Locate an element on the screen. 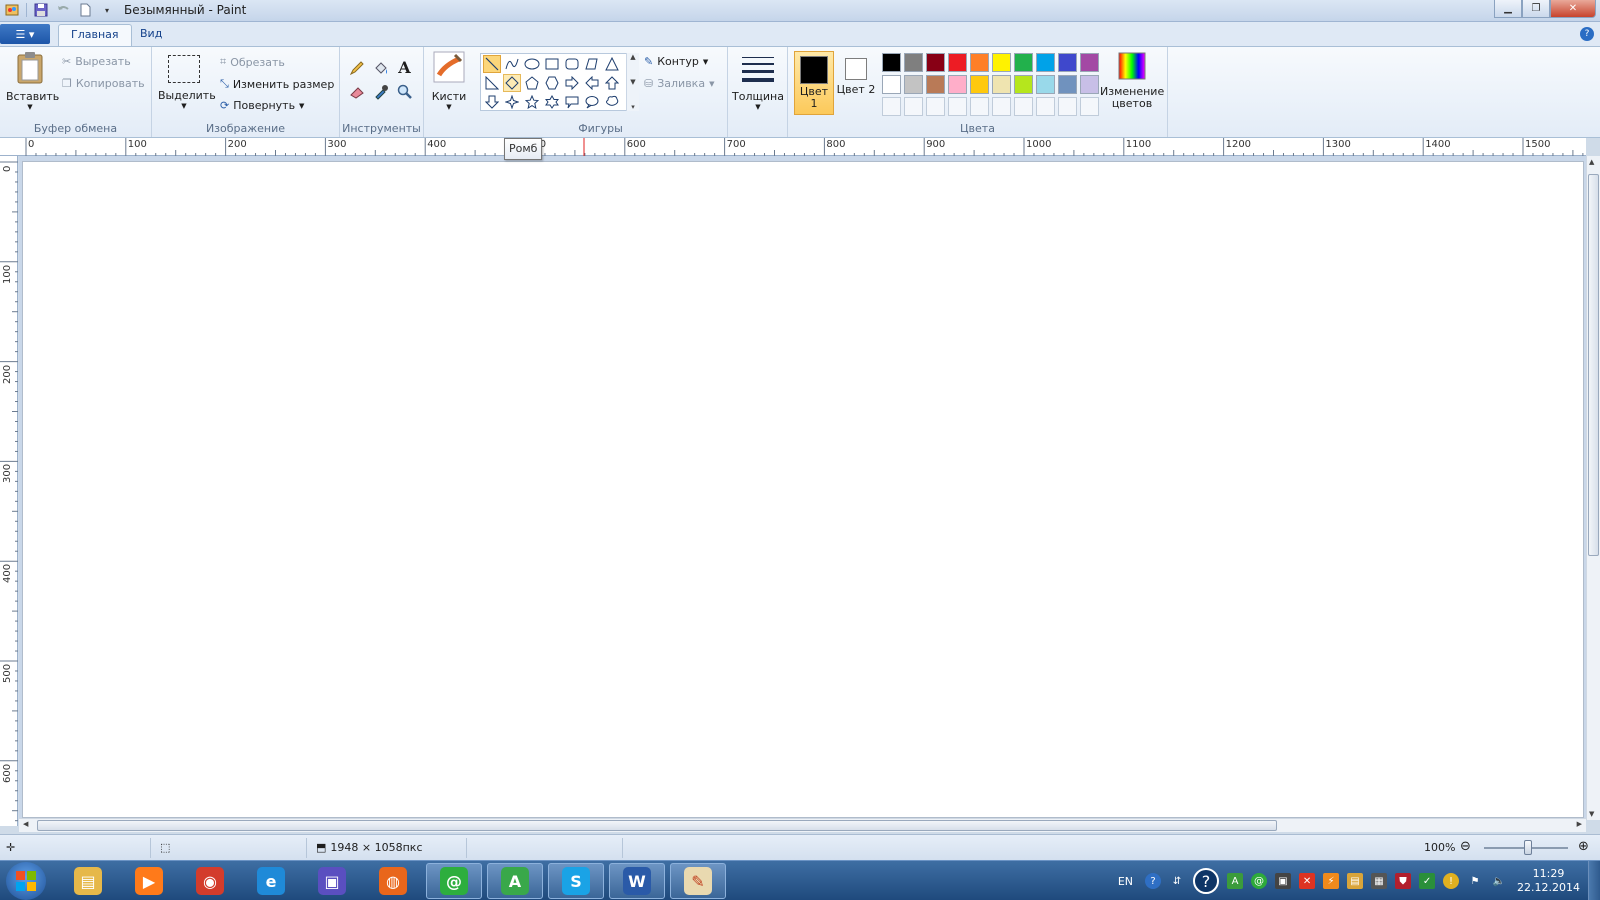 The width and height of the screenshot is (1600, 900). clock: 11:29 22.12.2014 is located at coordinates (1548, 881).